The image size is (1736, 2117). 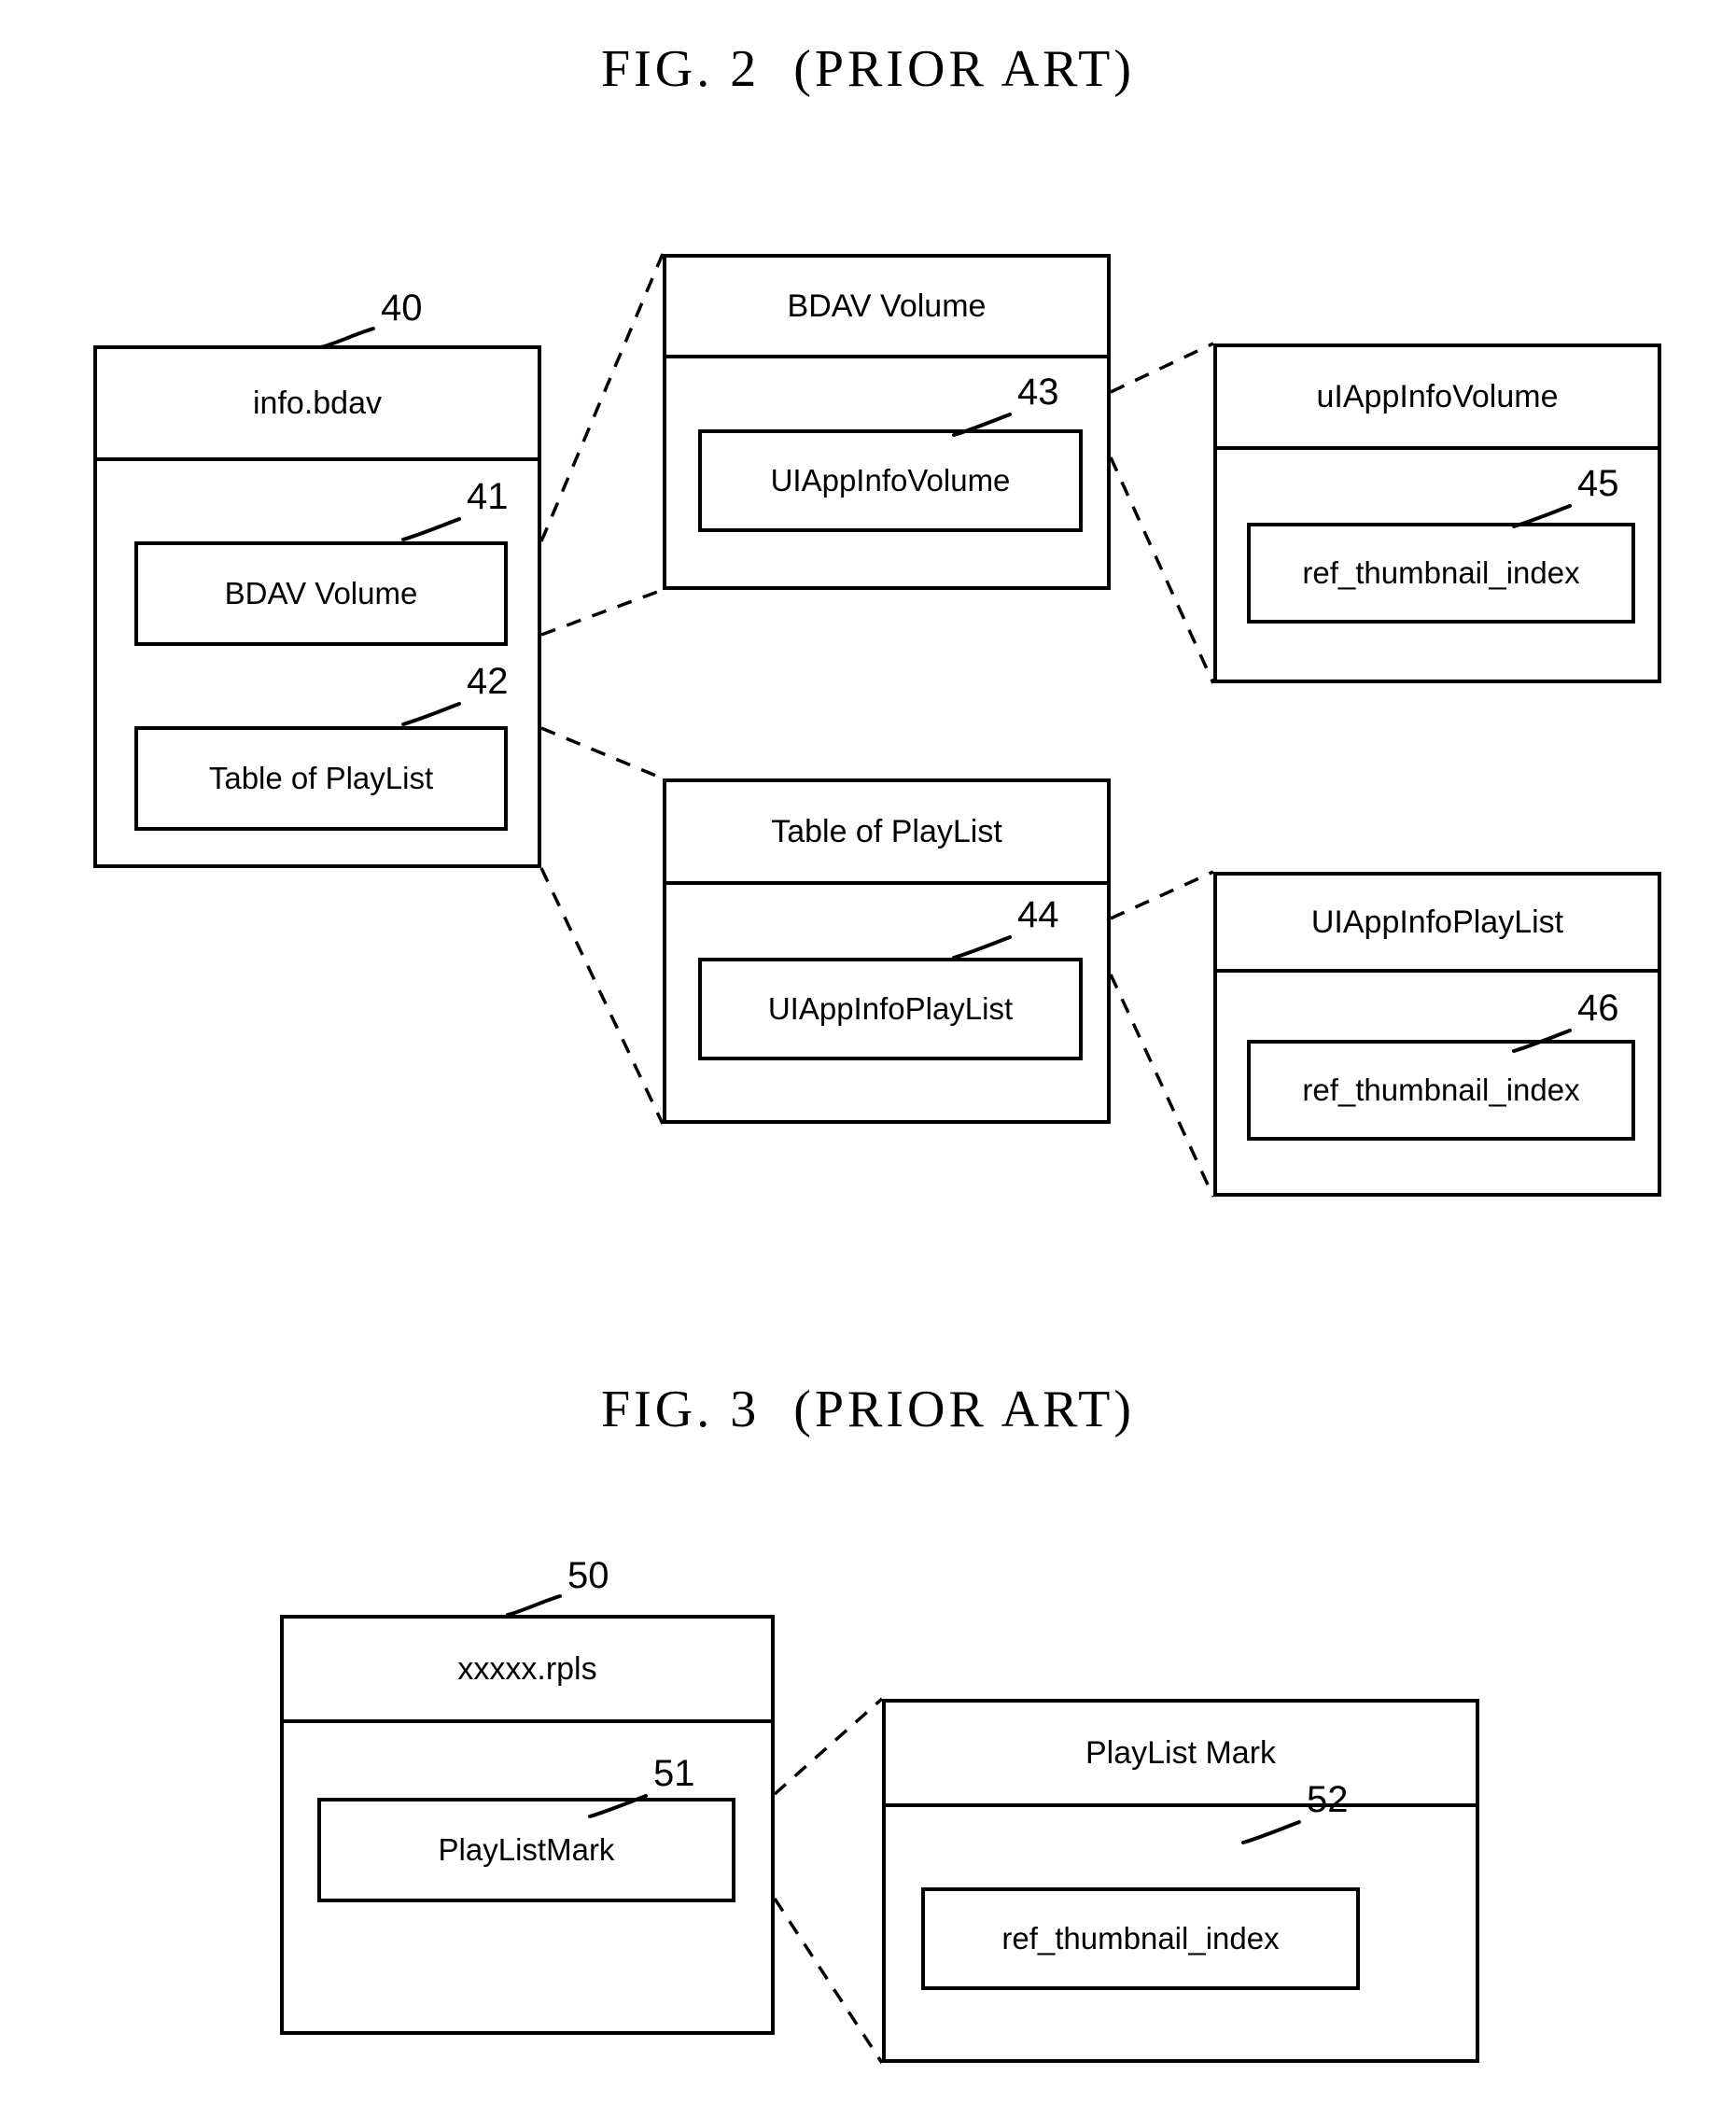 I want to click on dashed-41-to-bdav-top, so click(x=602, y=397).